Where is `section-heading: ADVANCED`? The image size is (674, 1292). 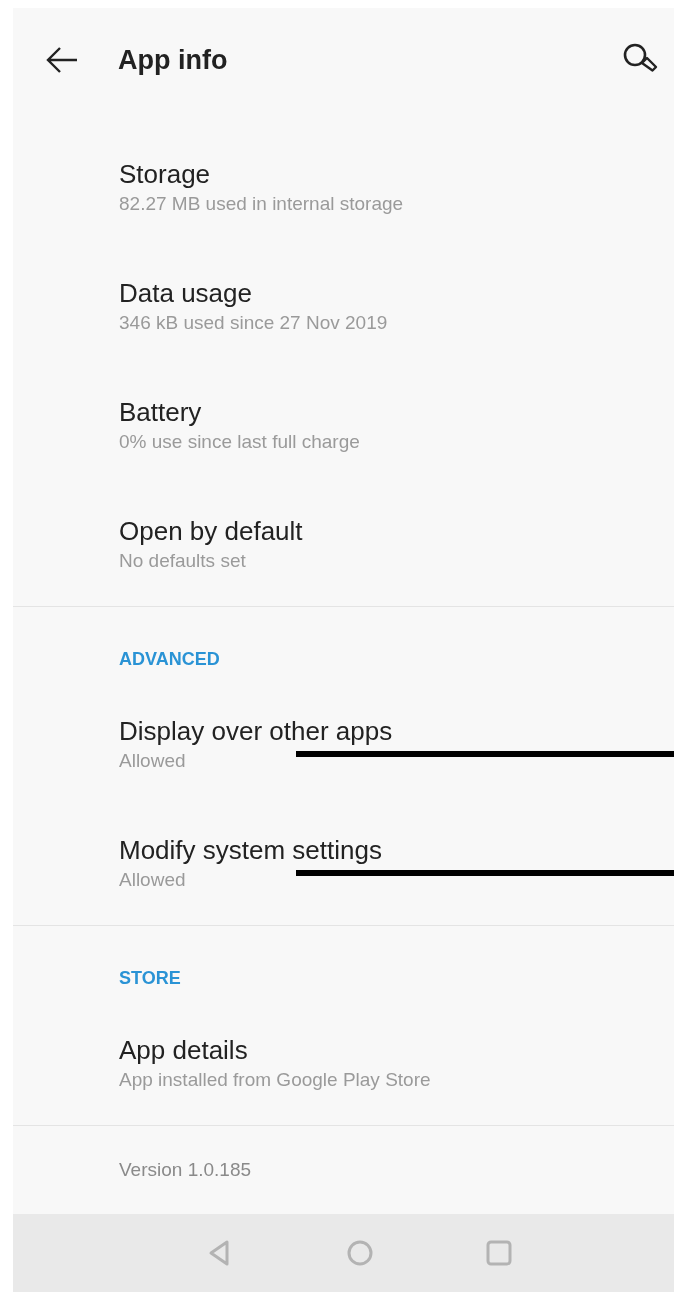
section-heading: ADVANCED is located at coordinates (169, 659).